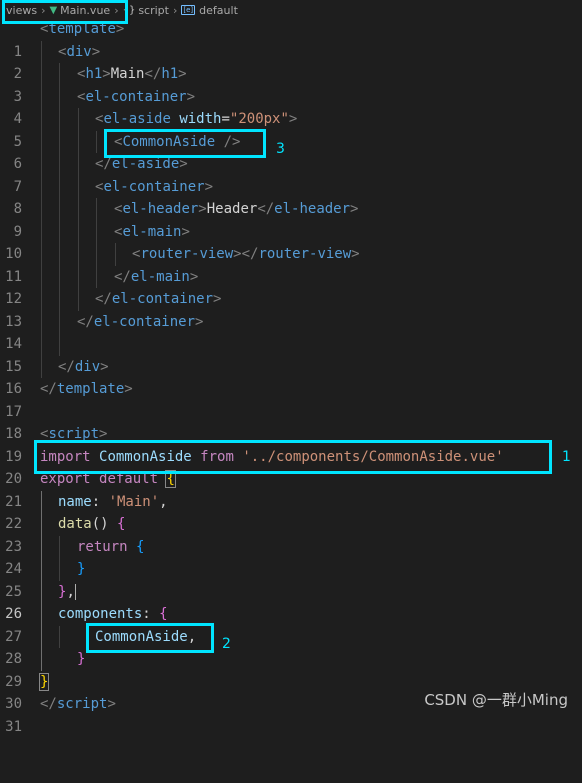 The height and width of the screenshot is (783, 582). I want to click on line-content: name: 'Main',, so click(113, 502).